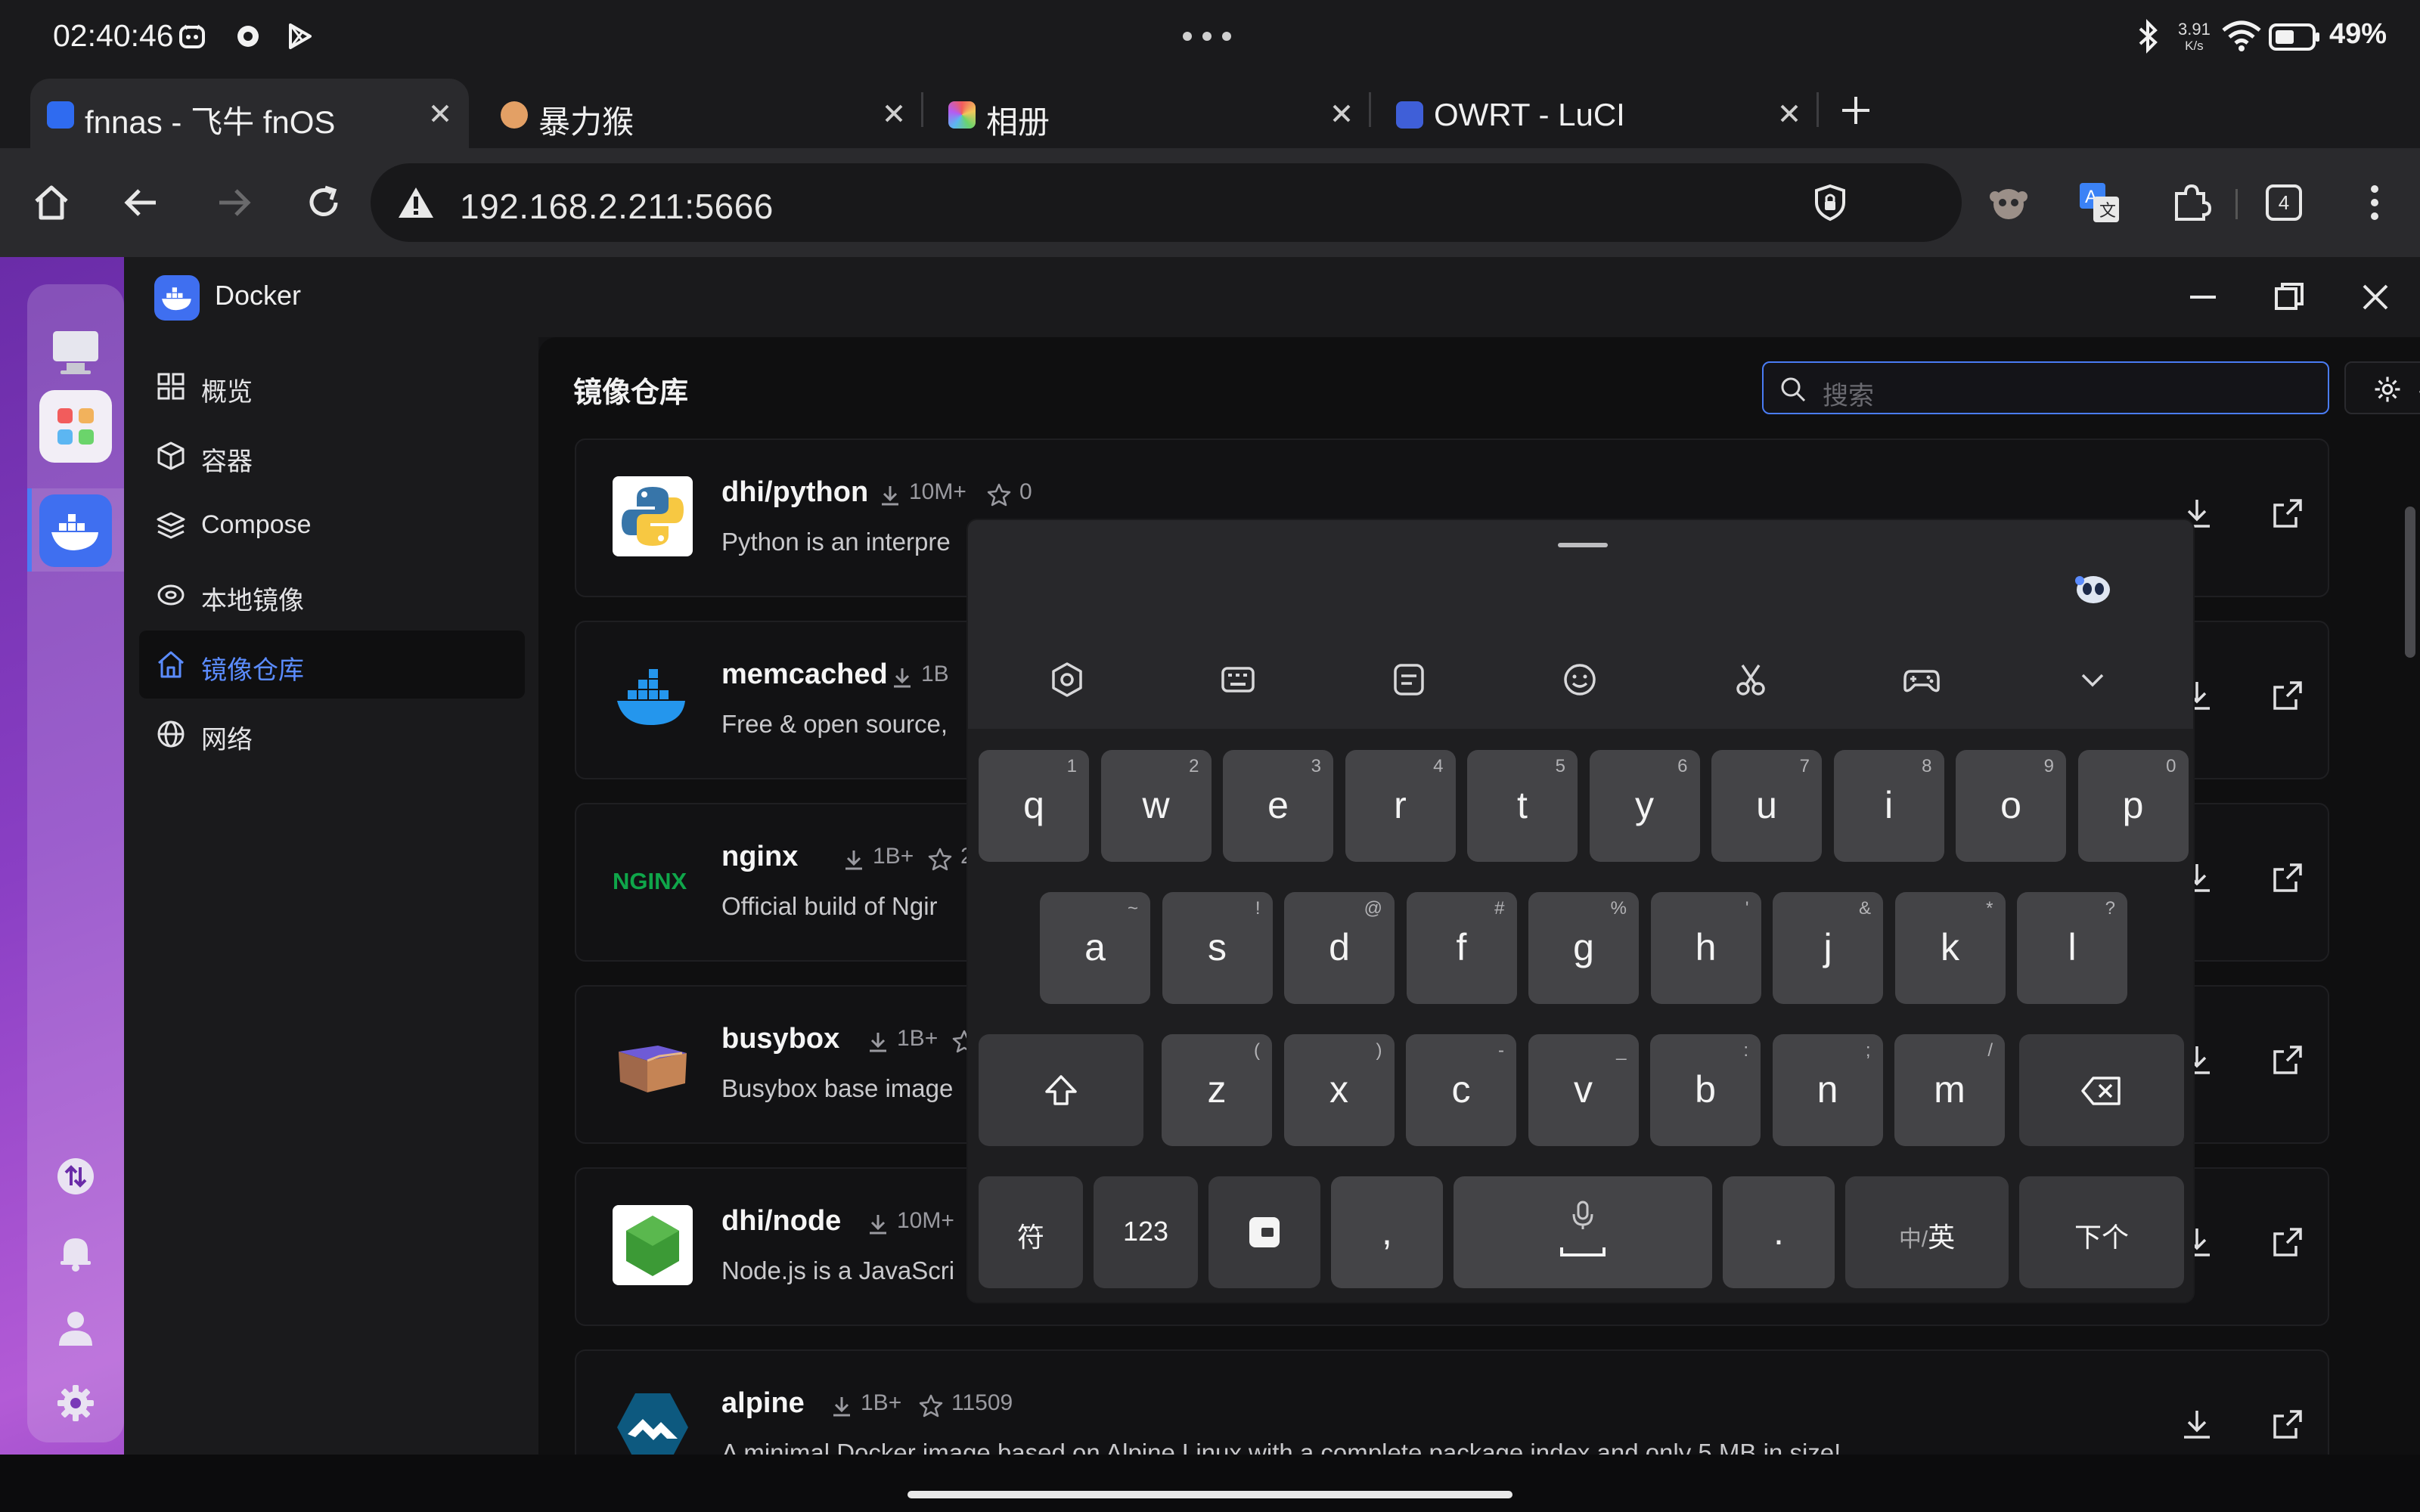  I want to click on key-i: 8i, so click(1888, 806).